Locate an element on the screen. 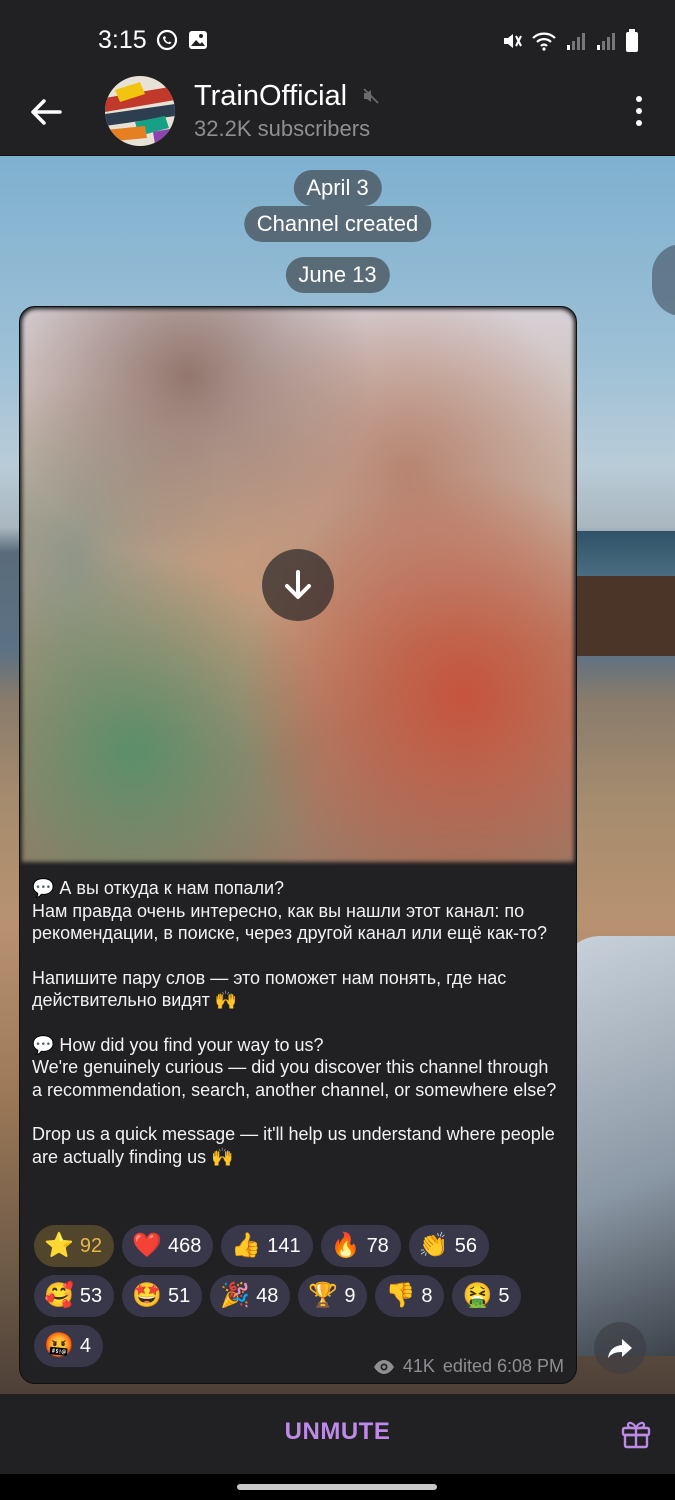  reaction-cursing: 🤬 4 is located at coordinates (69, 1346).